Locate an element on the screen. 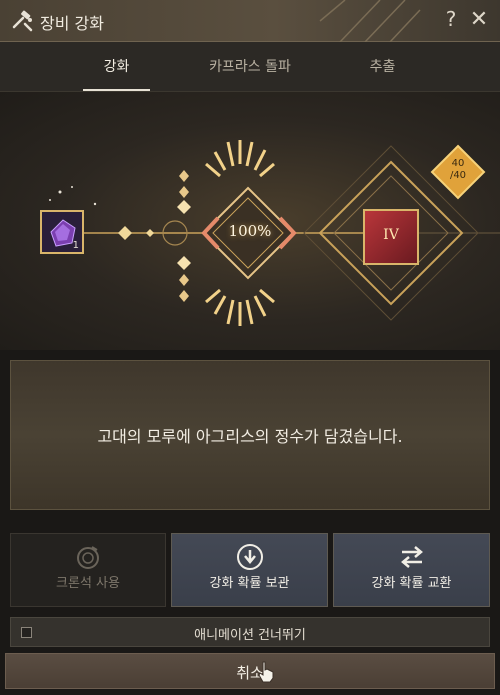 The image size is (500, 695). result-item-slot: IV is located at coordinates (391, 237).